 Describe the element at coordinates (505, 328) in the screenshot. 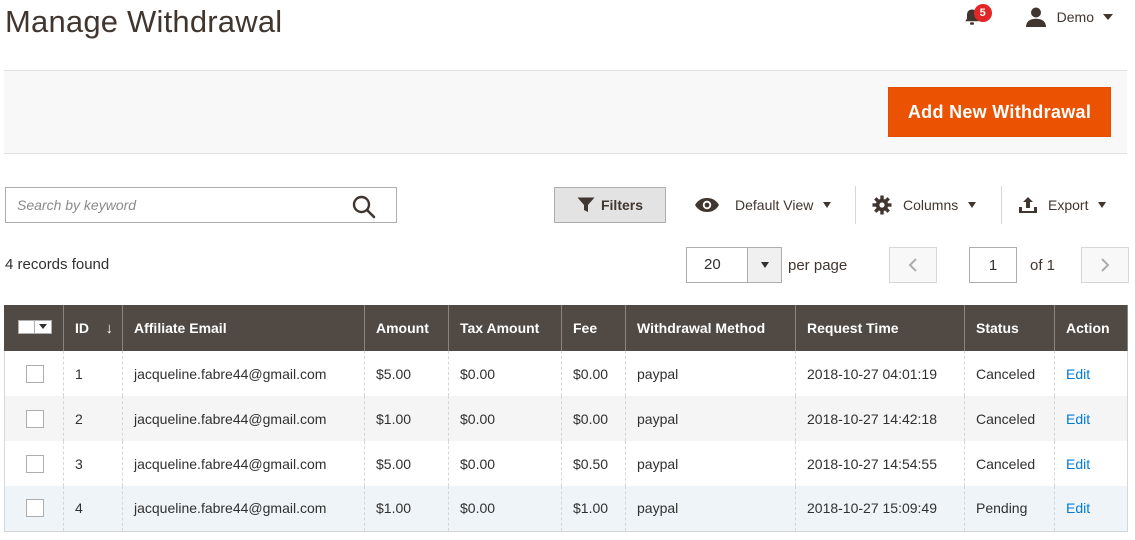

I see `column-header-tax-amount: Tax Amount` at that location.